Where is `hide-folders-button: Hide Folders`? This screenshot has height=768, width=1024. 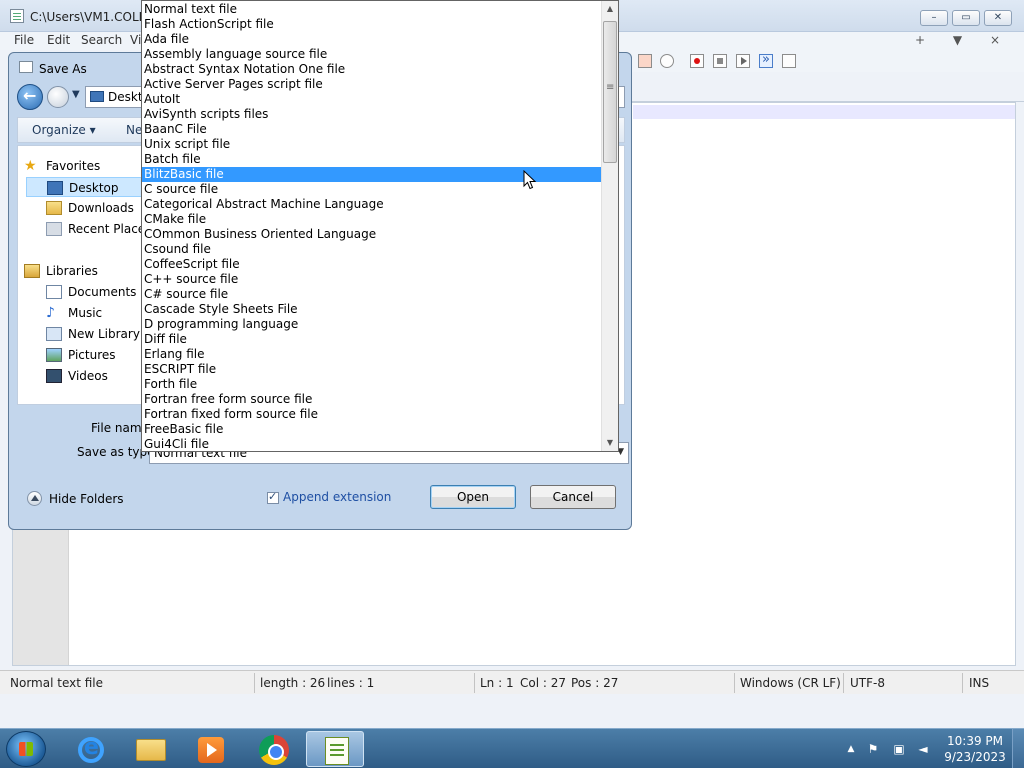
hide-folders-button: Hide Folders is located at coordinates (87, 499).